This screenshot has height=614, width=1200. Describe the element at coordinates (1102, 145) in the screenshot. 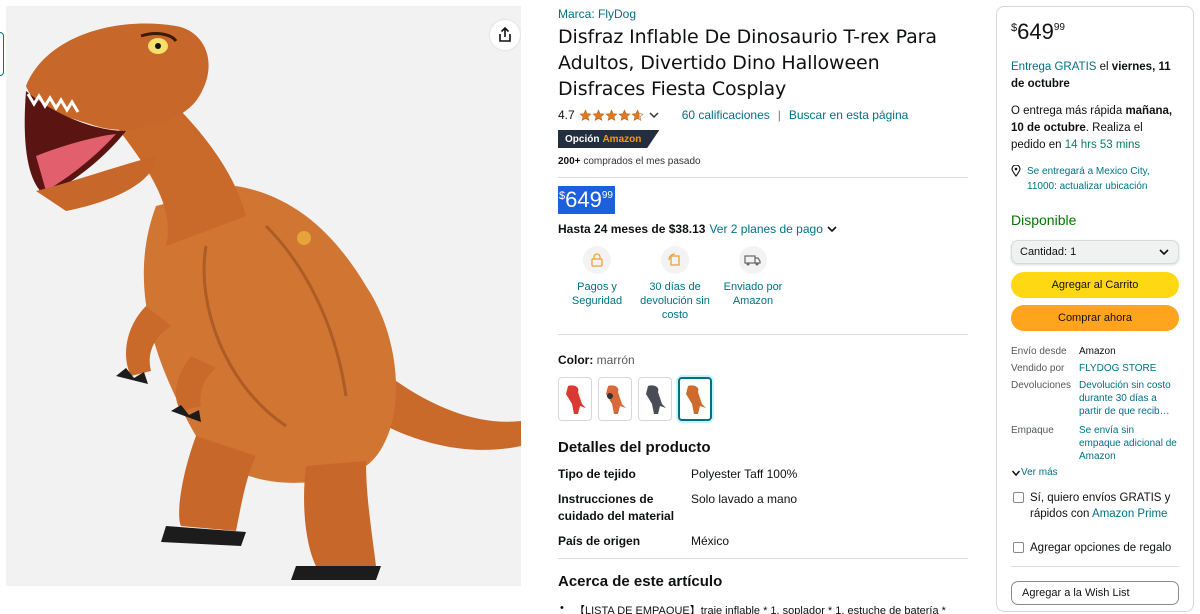

I see `order-countdown: 14 hrs 53 mins` at that location.